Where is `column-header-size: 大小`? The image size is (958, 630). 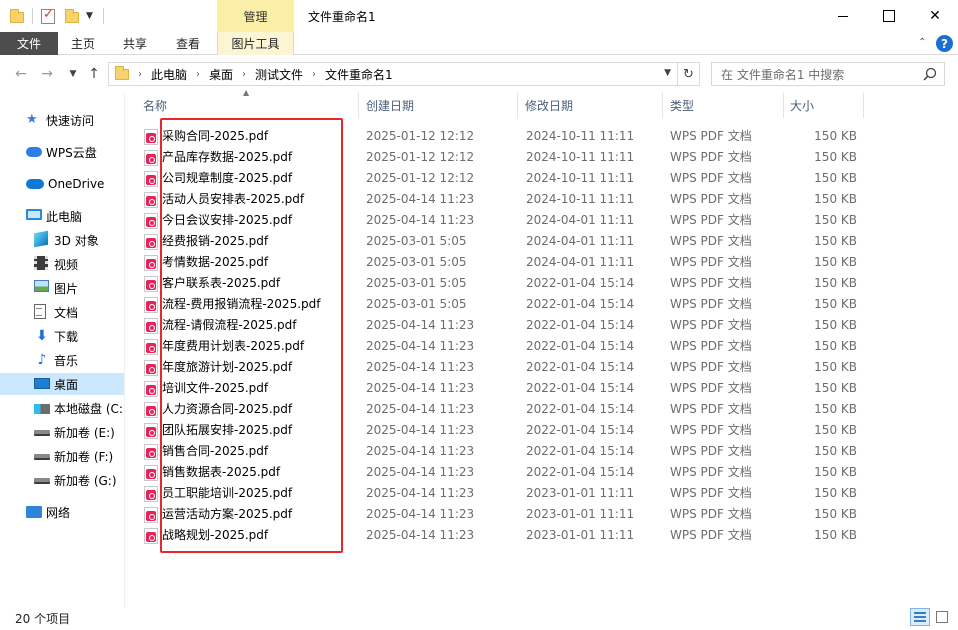
column-header-size: 大小 is located at coordinates (824, 105).